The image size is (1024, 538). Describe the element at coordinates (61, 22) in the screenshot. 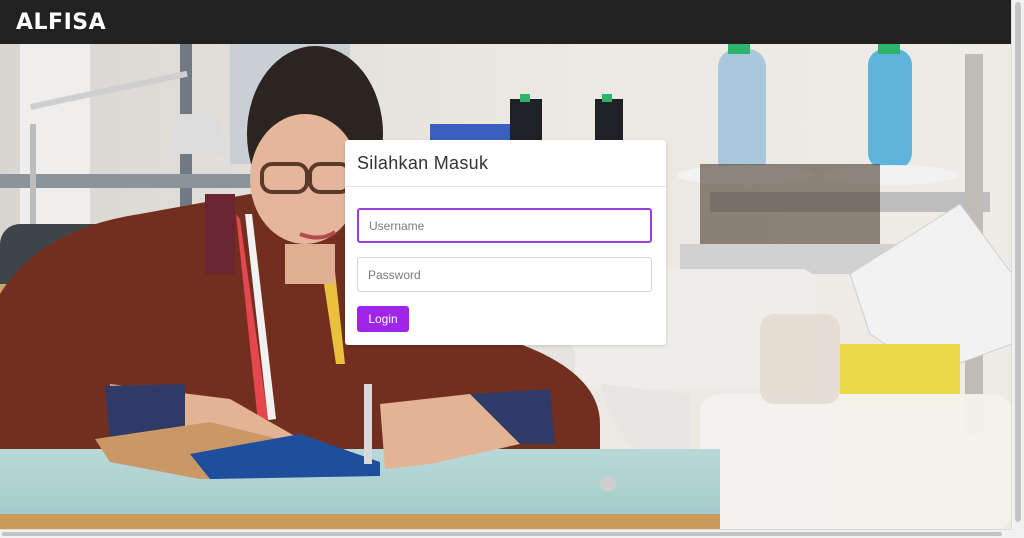

I see `brand-logo: ALFISA` at that location.